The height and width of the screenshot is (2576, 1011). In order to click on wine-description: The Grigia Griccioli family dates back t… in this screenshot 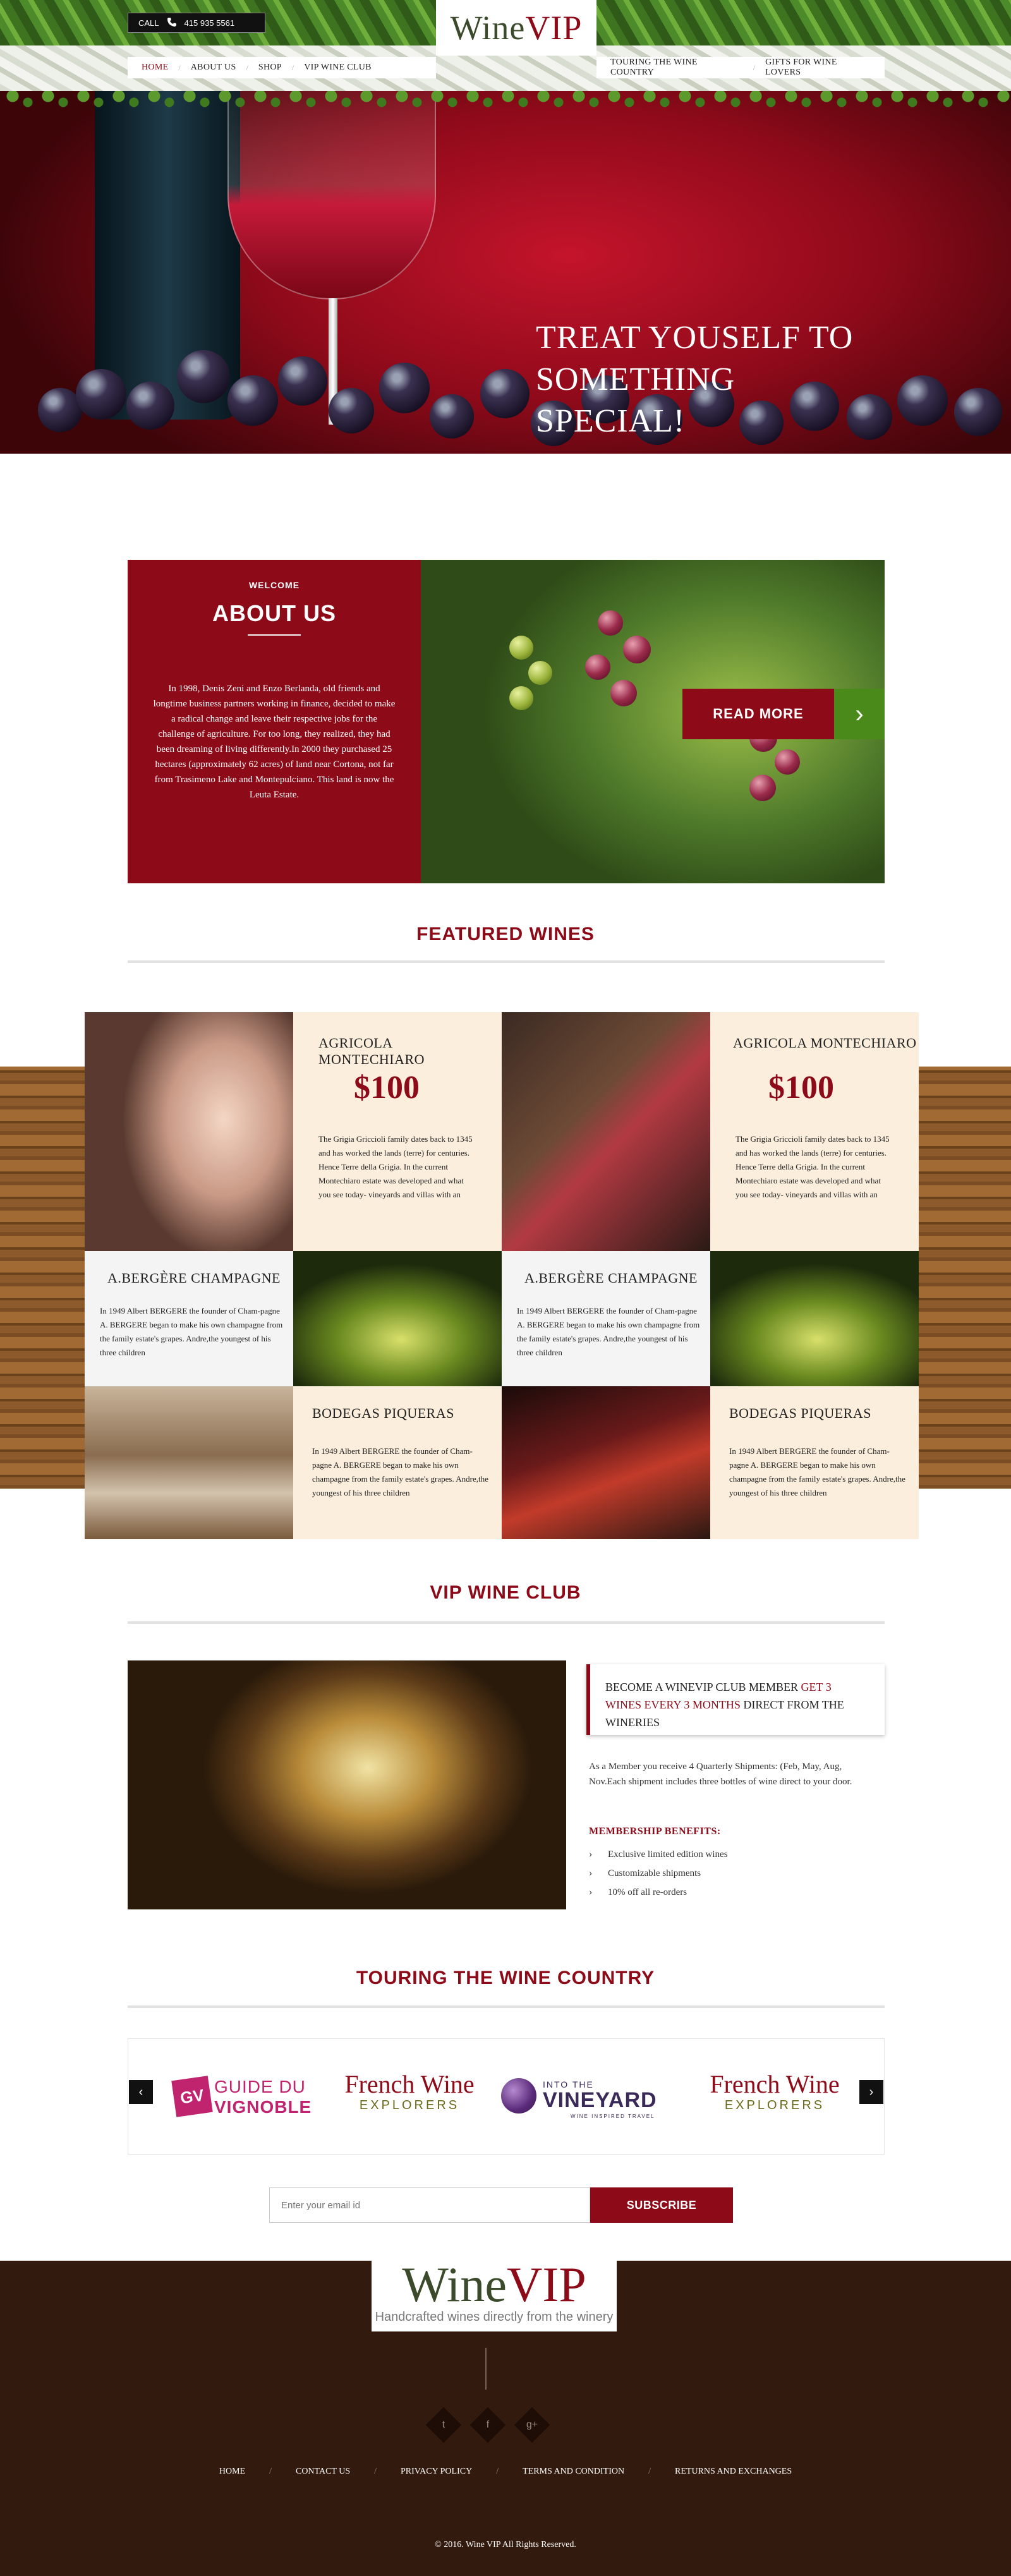, I will do `click(813, 1166)`.